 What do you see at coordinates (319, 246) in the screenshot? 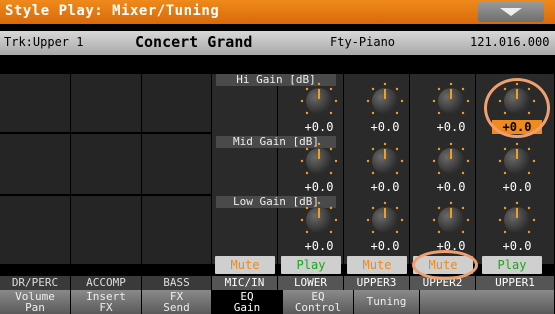
I see `low-gain-value-lower: +0.0` at bounding box center [319, 246].